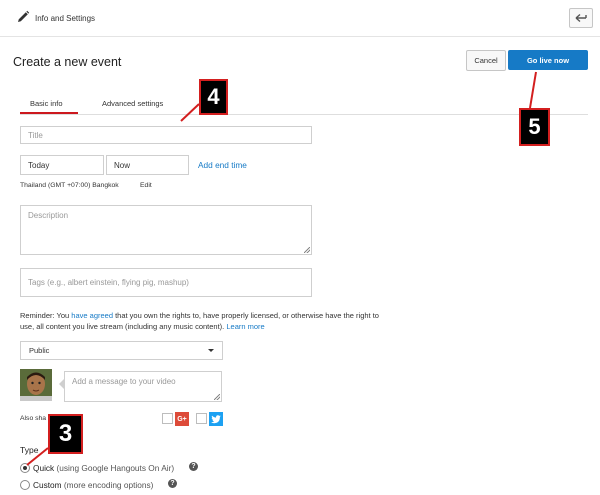  What do you see at coordinates (65, 434) in the screenshot?
I see `callout-3: 3` at bounding box center [65, 434].